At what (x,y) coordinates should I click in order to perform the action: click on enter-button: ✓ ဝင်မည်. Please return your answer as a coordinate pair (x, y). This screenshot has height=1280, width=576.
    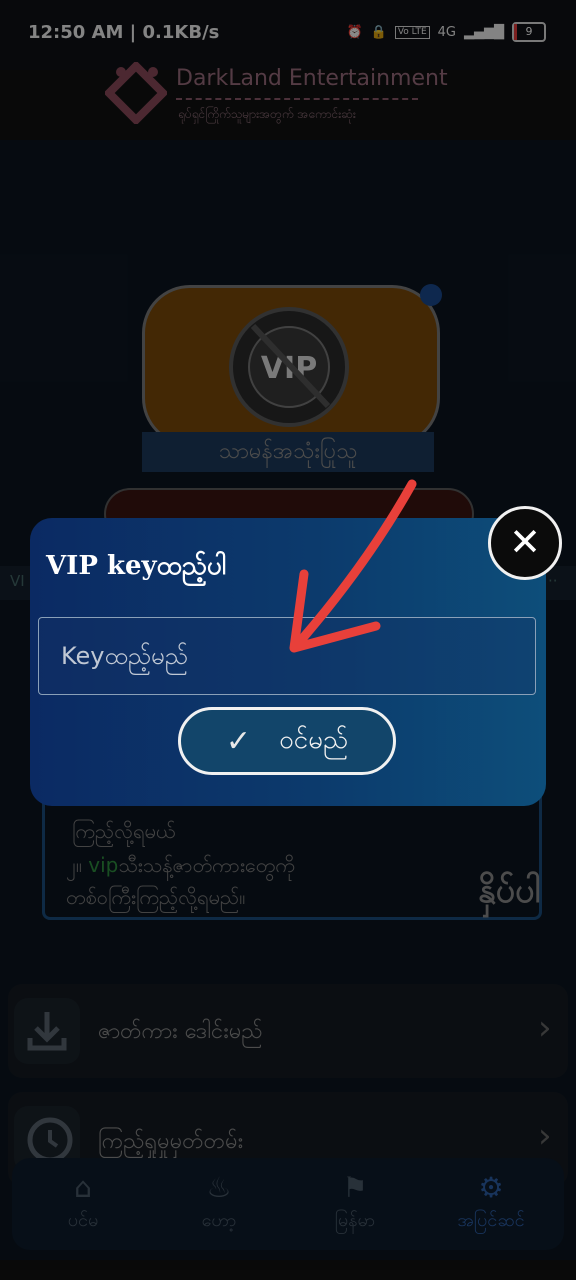
    Looking at the image, I should click on (287, 741).